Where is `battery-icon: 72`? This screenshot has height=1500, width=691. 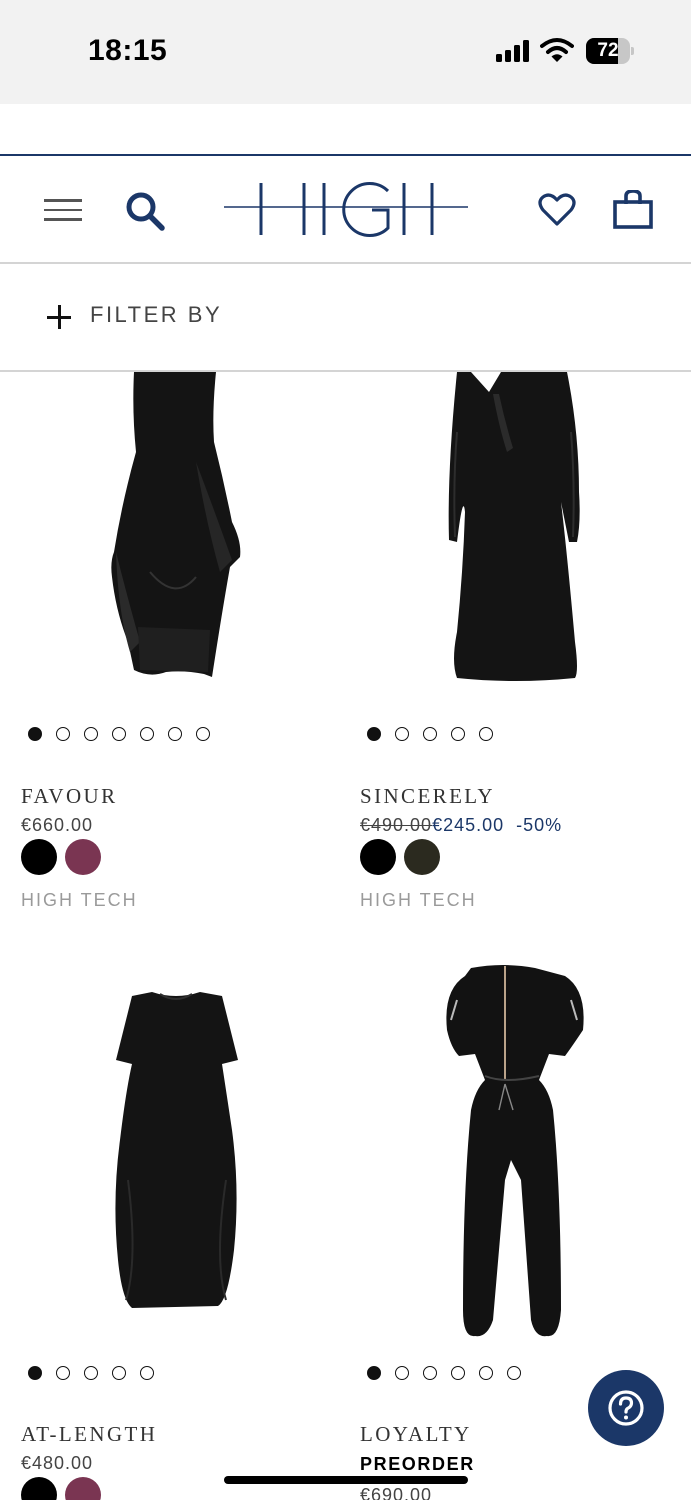
battery-icon: 72 is located at coordinates (610, 51).